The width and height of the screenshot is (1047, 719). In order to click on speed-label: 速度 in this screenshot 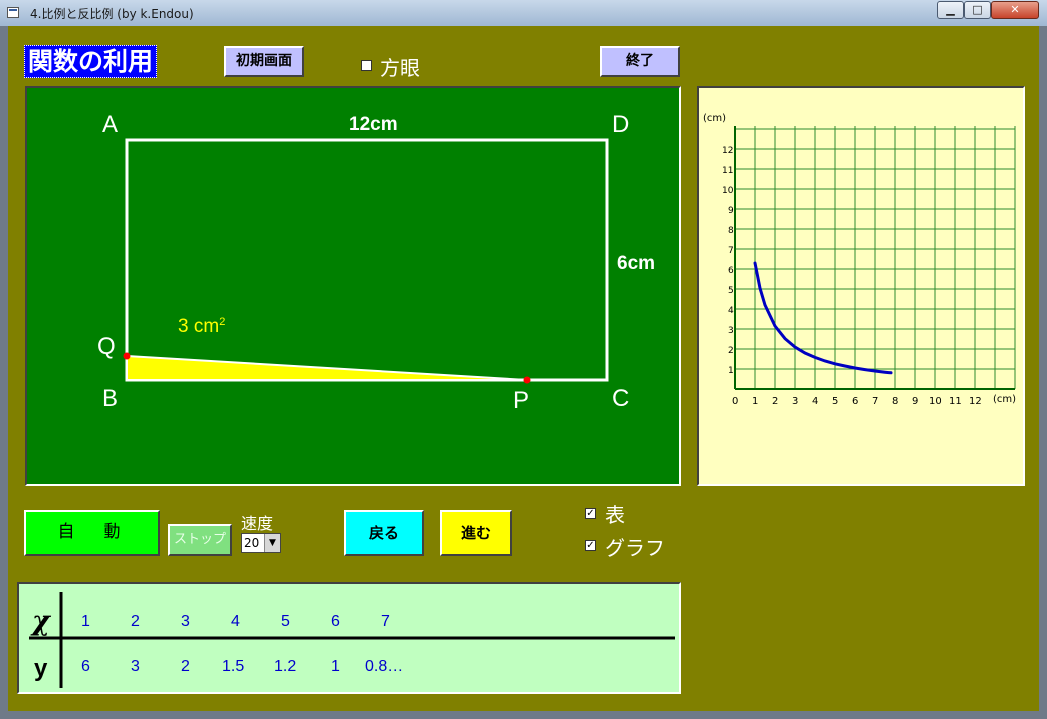, I will do `click(257, 523)`.